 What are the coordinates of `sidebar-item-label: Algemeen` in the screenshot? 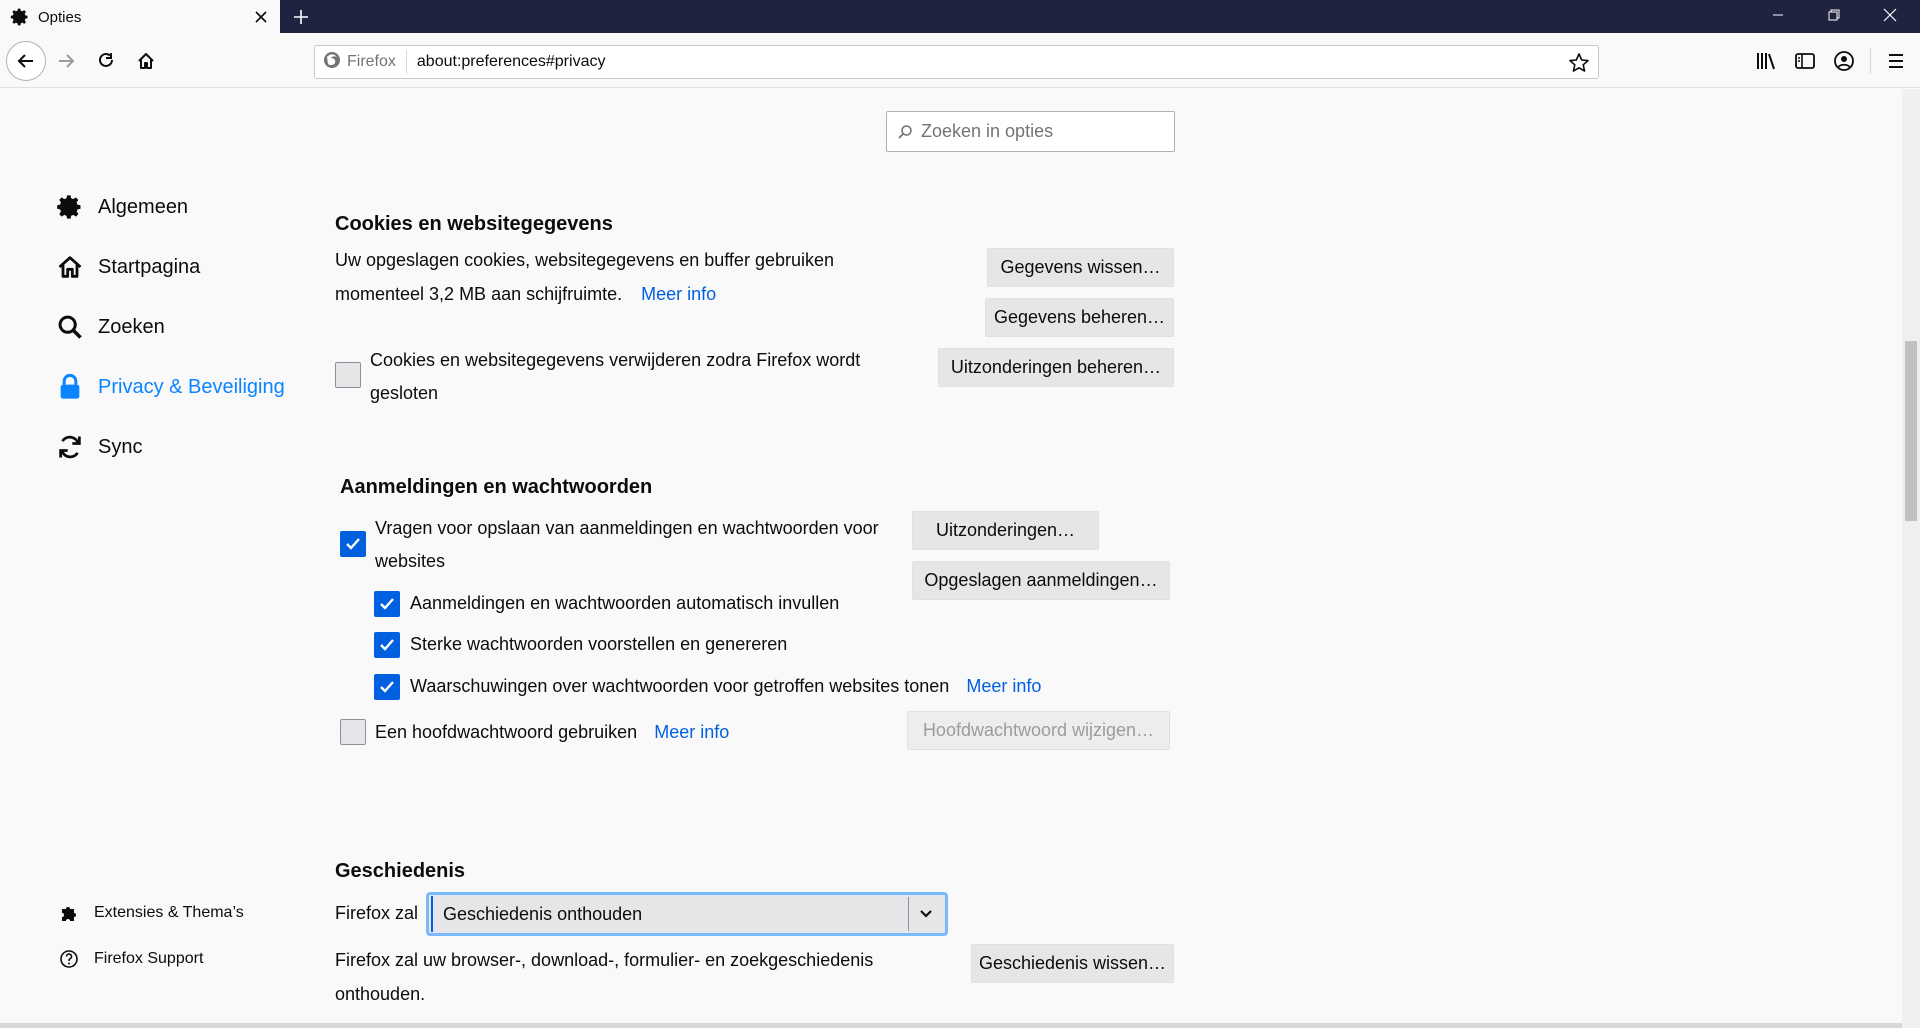 It's located at (143, 206).